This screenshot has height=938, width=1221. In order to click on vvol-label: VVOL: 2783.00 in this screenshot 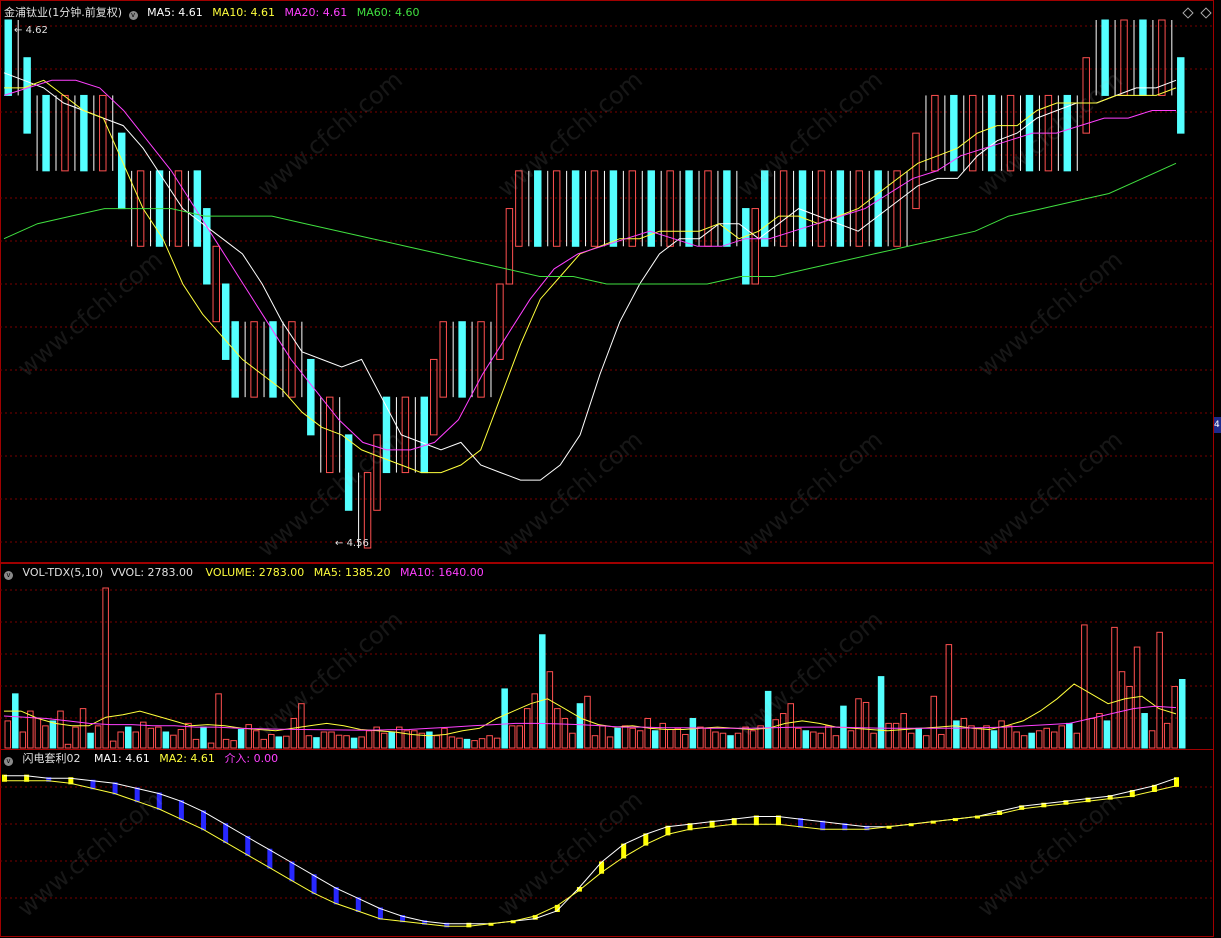, I will do `click(152, 572)`.